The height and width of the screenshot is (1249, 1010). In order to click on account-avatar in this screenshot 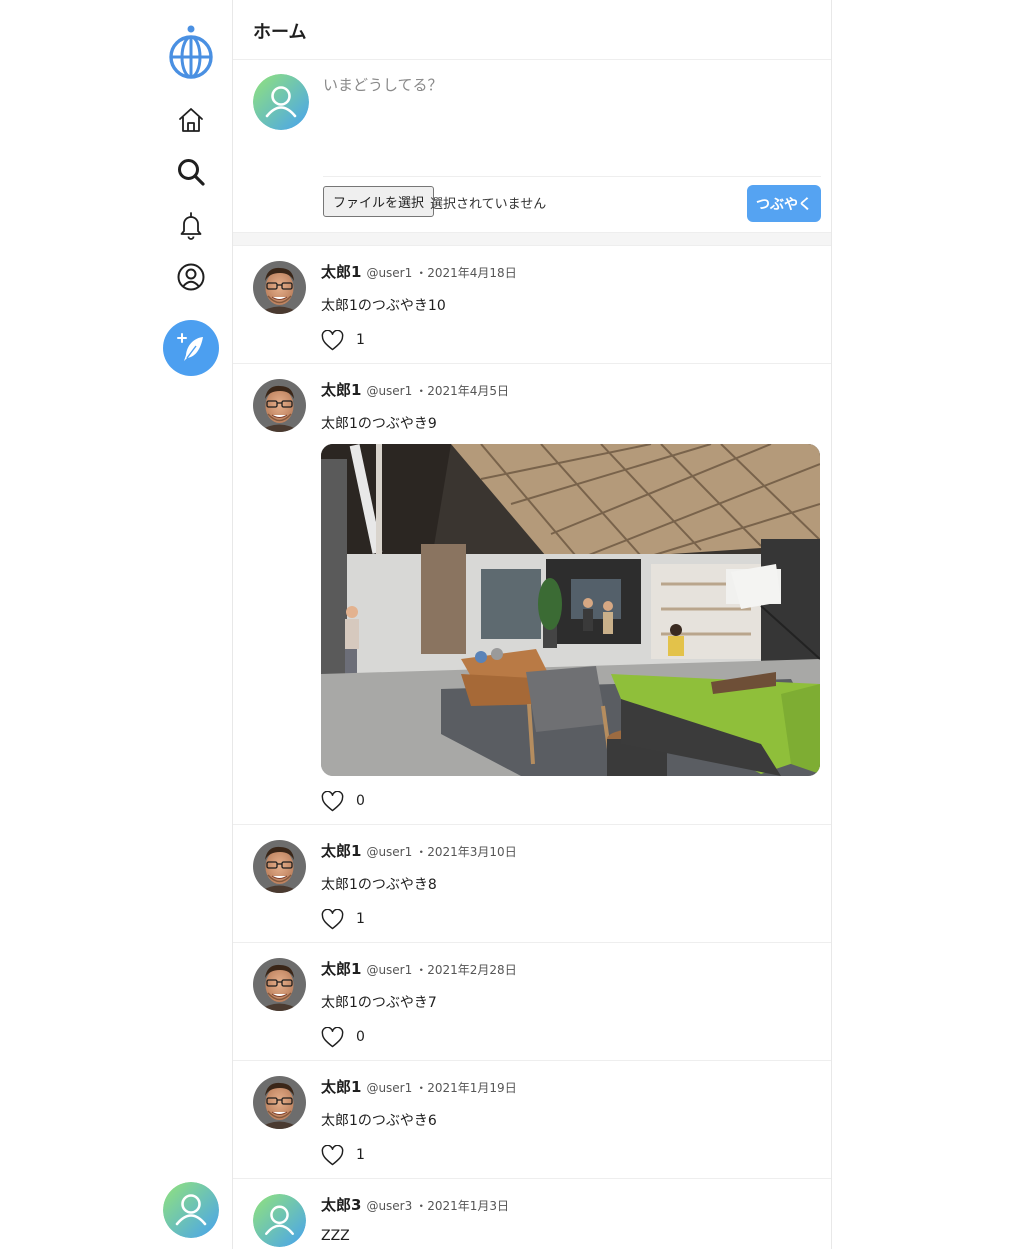, I will do `click(191, 1210)`.